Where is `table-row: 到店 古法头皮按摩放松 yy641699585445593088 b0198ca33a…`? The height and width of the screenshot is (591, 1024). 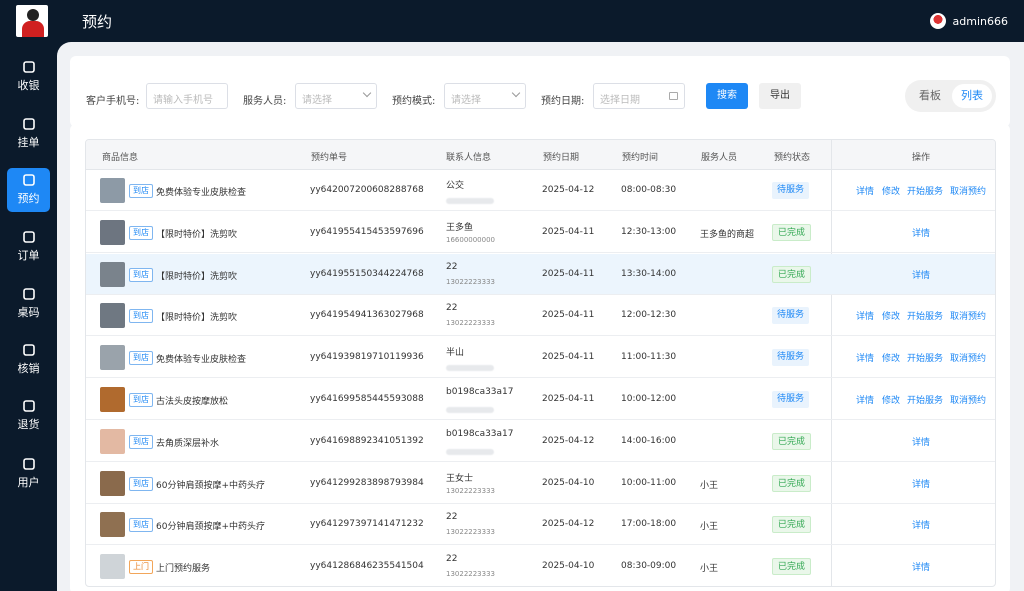
table-row: 到店 古法头皮按摩放松 yy641699585445593088 b0198ca33a… is located at coordinates (540, 399).